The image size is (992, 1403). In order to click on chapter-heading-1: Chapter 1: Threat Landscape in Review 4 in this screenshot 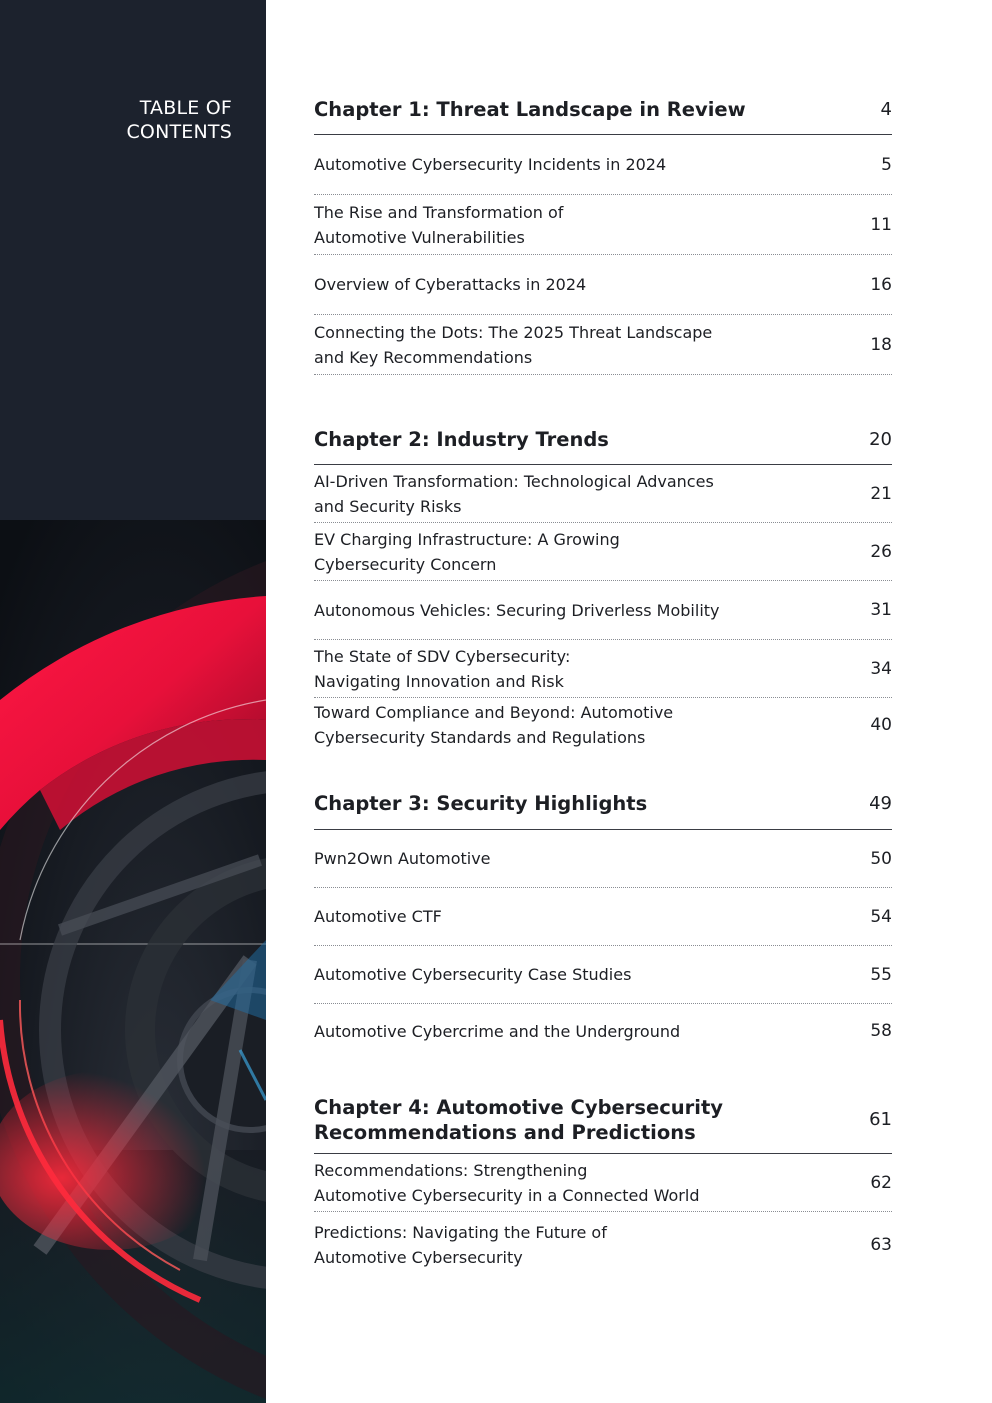, I will do `click(603, 109)`.